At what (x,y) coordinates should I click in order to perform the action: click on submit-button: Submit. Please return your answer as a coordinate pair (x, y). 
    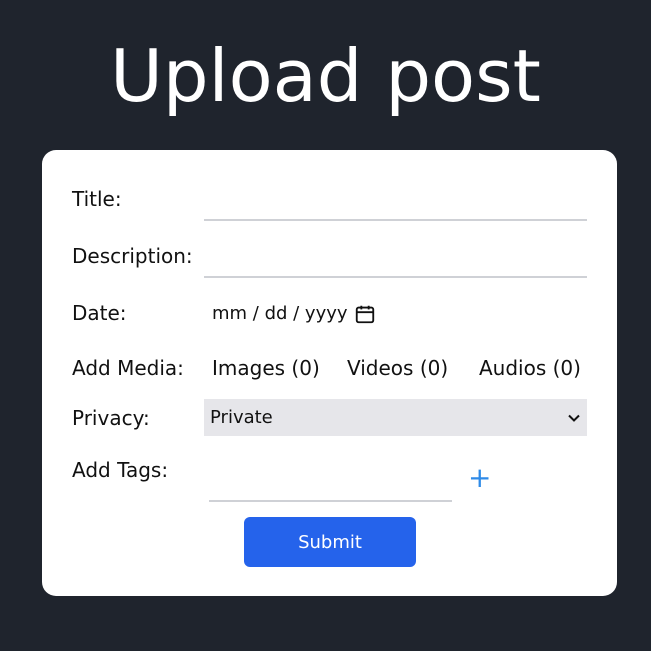
    Looking at the image, I should click on (330, 542).